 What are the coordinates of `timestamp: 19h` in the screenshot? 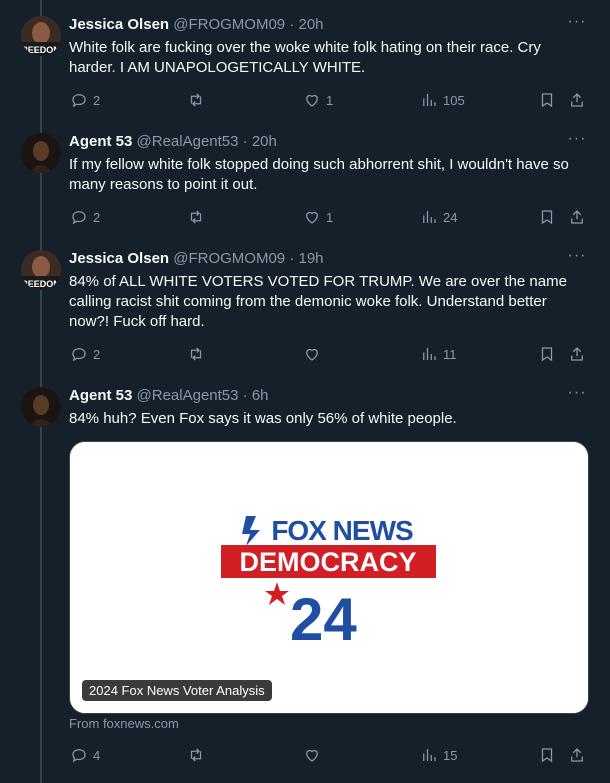 It's located at (311, 258).